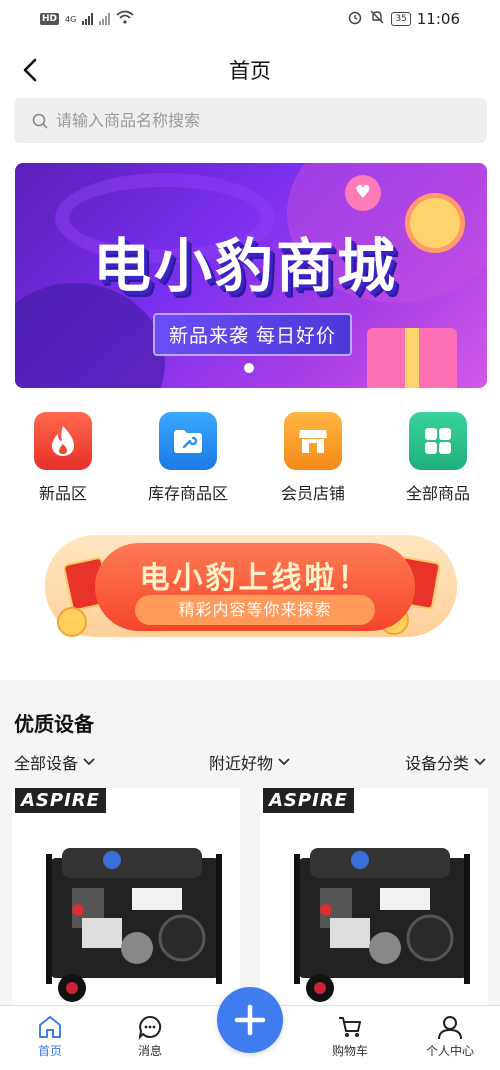 The height and width of the screenshot is (1070, 500). What do you see at coordinates (312, 493) in the screenshot?
I see `quick-nav-label: 会员店铺` at bounding box center [312, 493].